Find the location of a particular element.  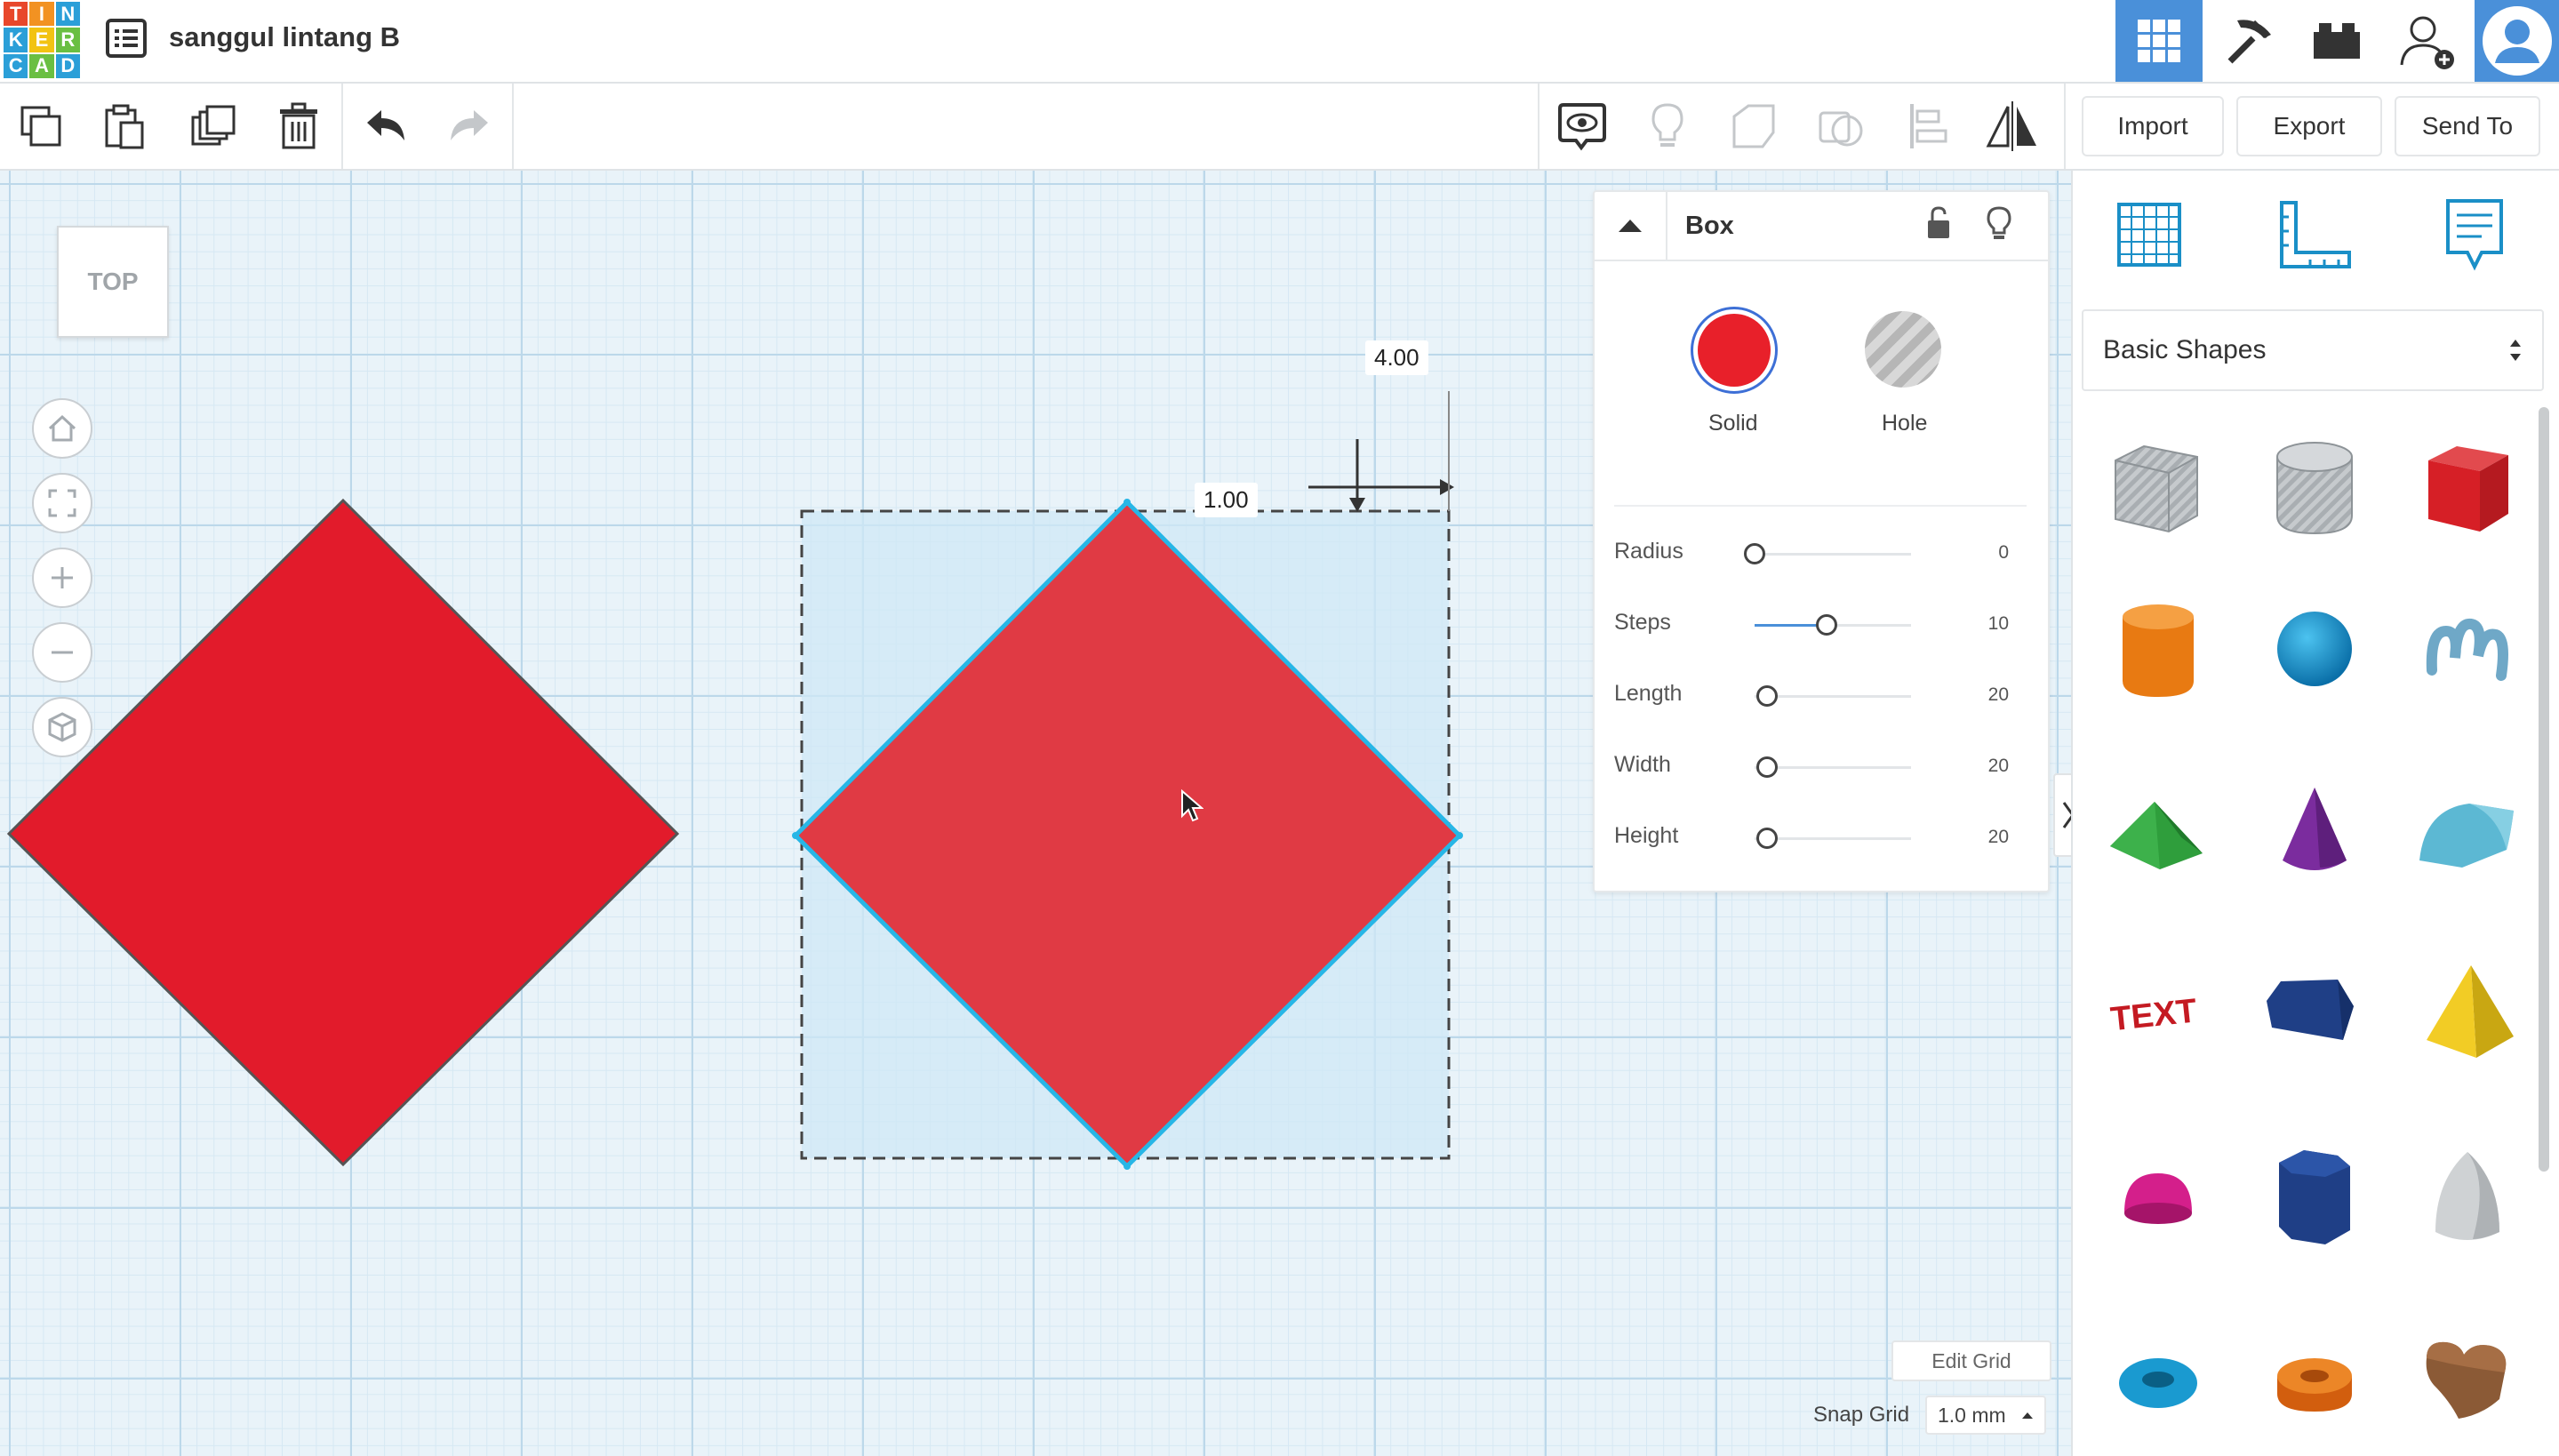

shape-hexagonal-prism is located at coordinates (2314, 1200).